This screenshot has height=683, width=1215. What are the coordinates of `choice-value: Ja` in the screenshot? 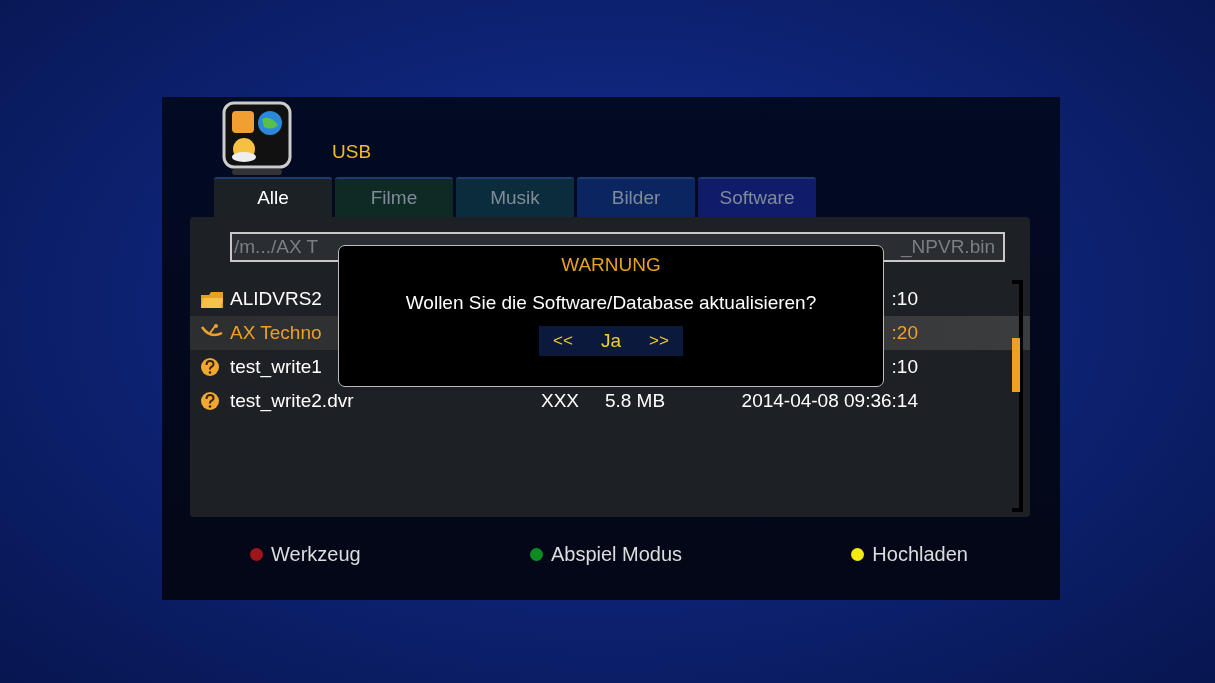 It's located at (611, 341).